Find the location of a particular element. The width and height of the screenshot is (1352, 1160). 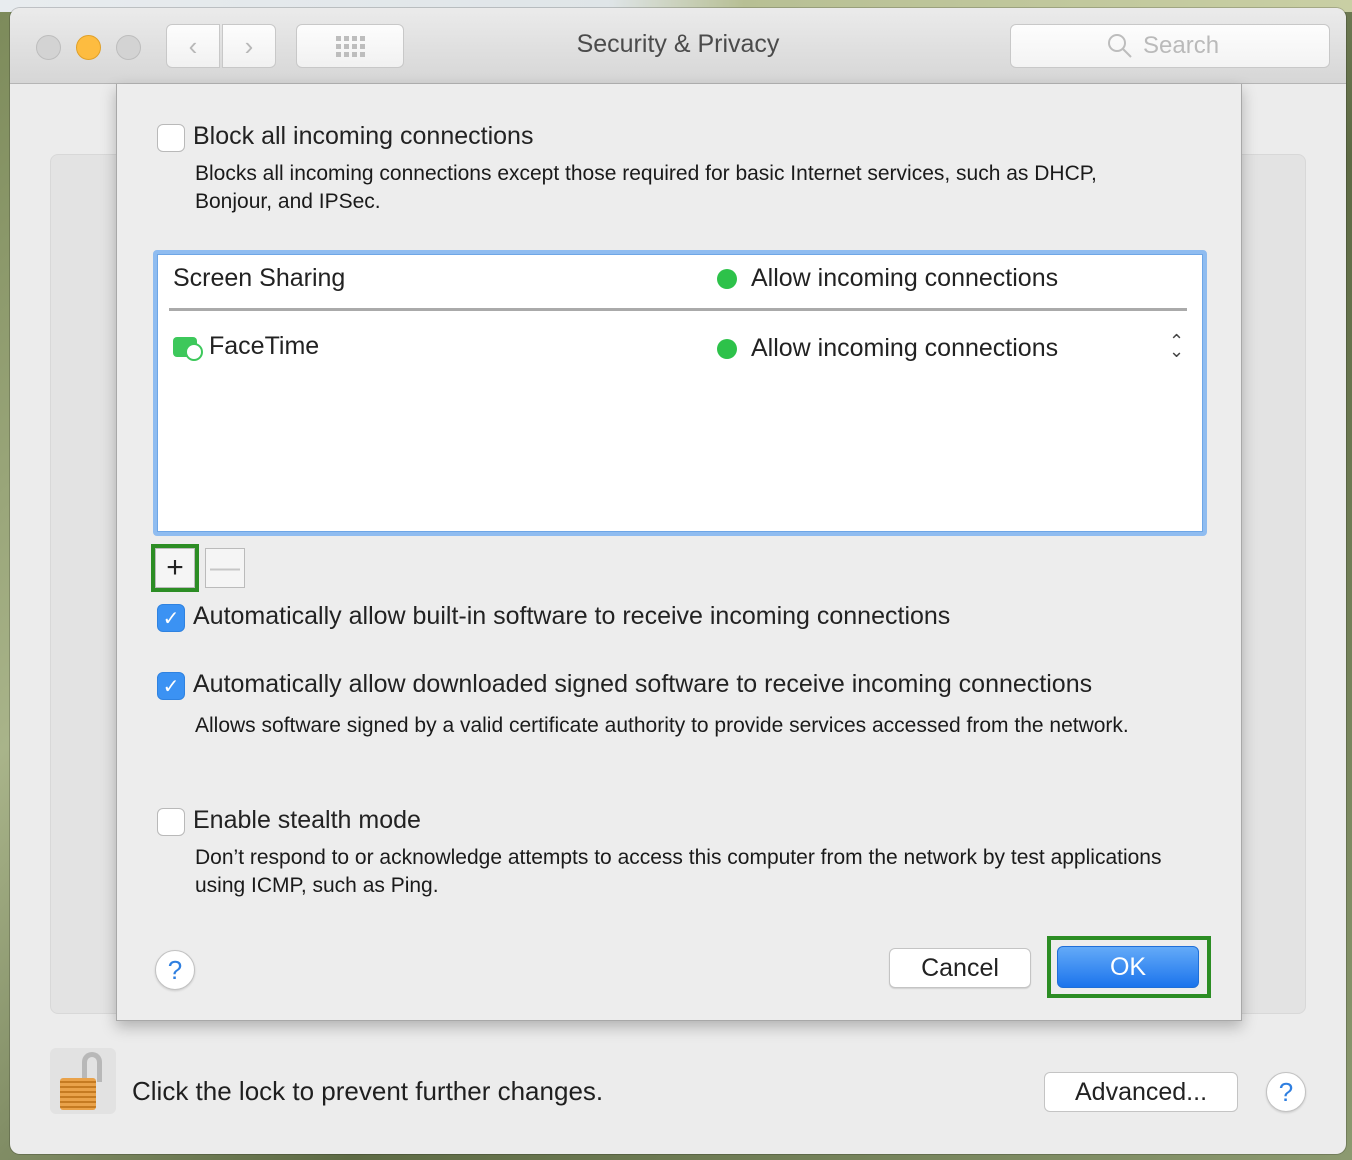

help-button: ? is located at coordinates (1286, 1092).